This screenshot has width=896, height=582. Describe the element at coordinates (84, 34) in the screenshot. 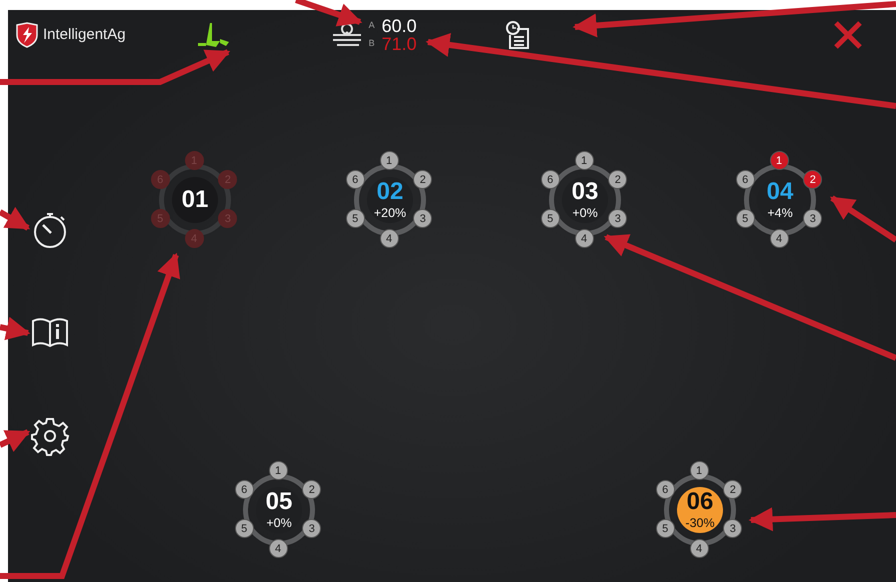

I see `logo-text: IntelligentAg` at that location.